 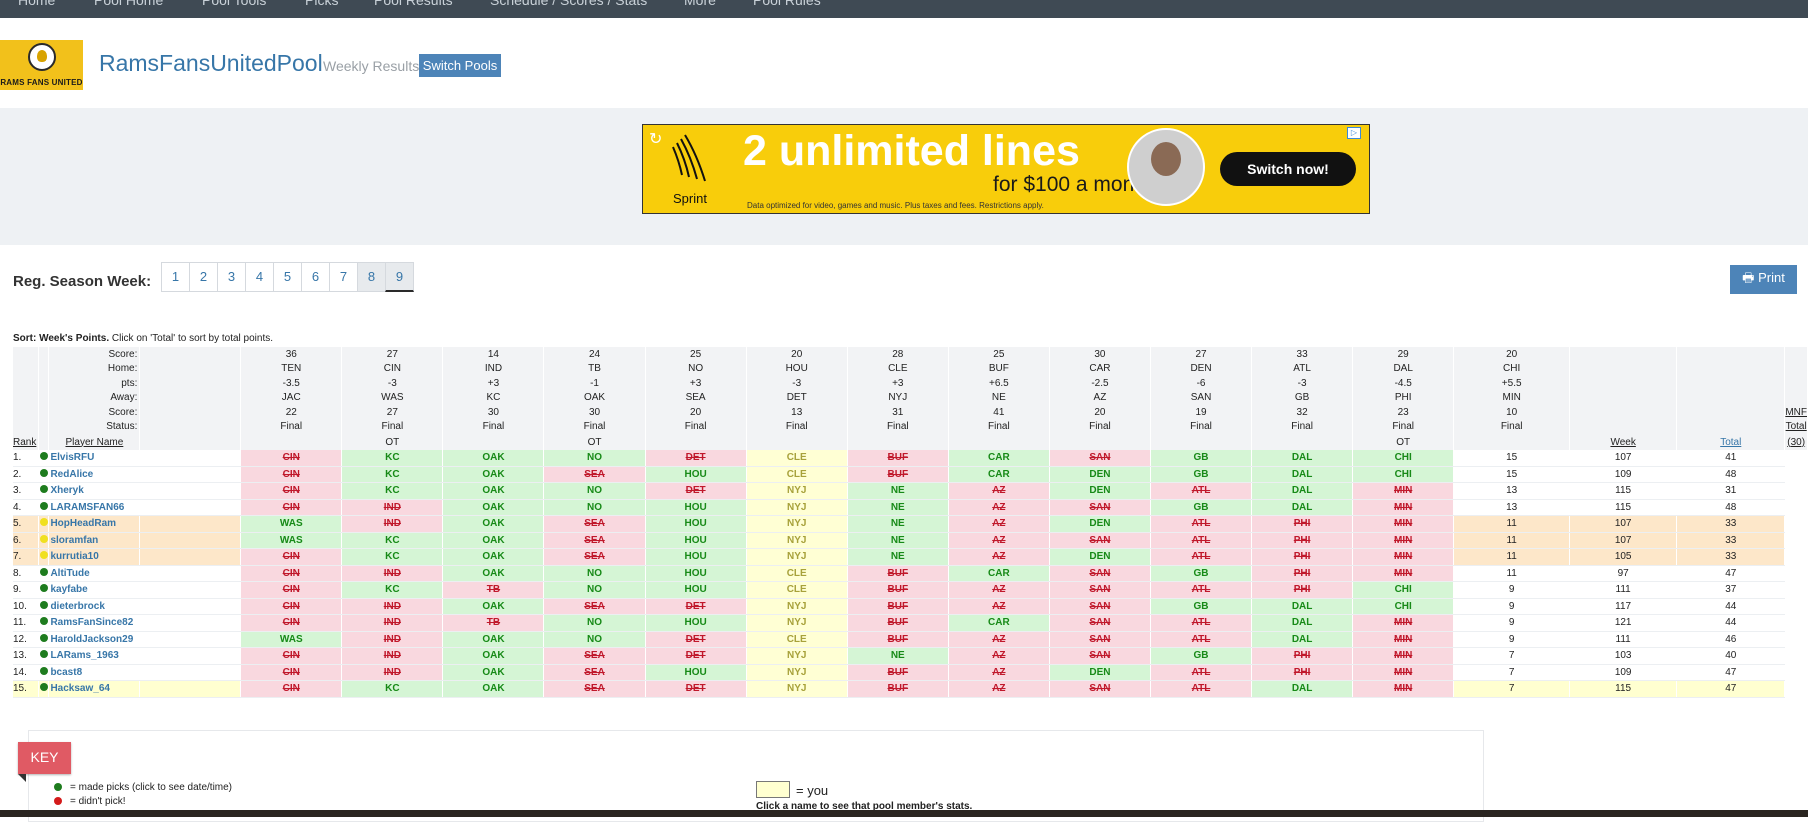 I want to click on mnf-header: (30), so click(x=1796, y=442).